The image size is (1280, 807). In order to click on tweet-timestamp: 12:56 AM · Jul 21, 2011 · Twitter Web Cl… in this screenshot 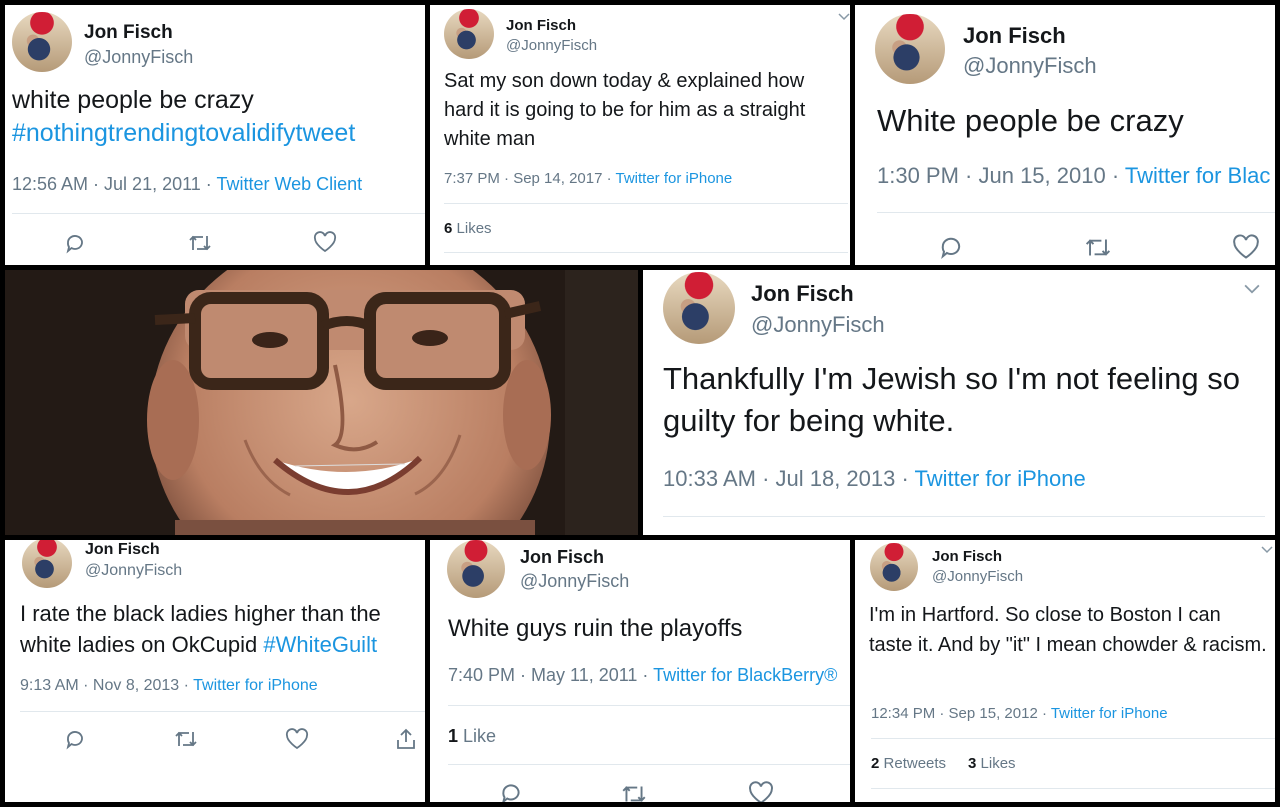, I will do `click(187, 184)`.